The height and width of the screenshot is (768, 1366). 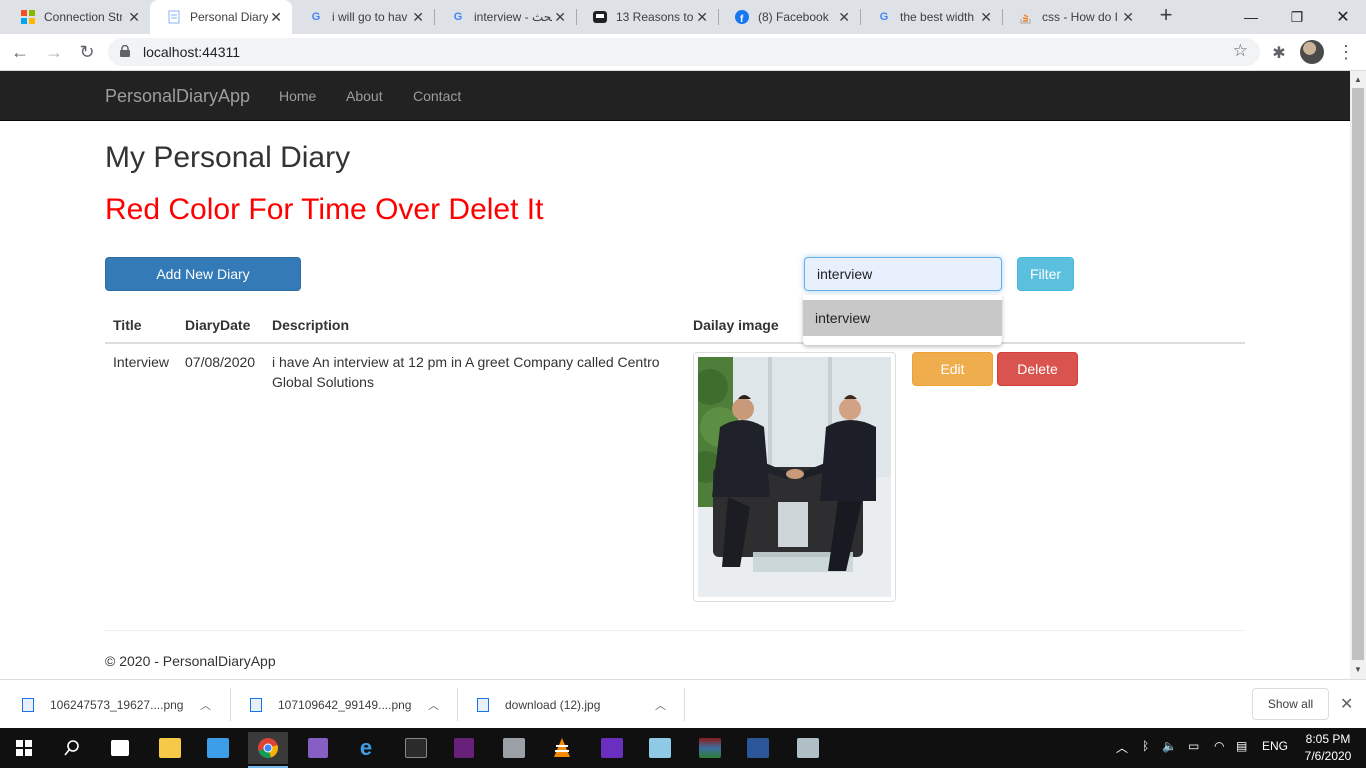 What do you see at coordinates (1343, 17) in the screenshot?
I see `window-close-icon: ✕` at bounding box center [1343, 17].